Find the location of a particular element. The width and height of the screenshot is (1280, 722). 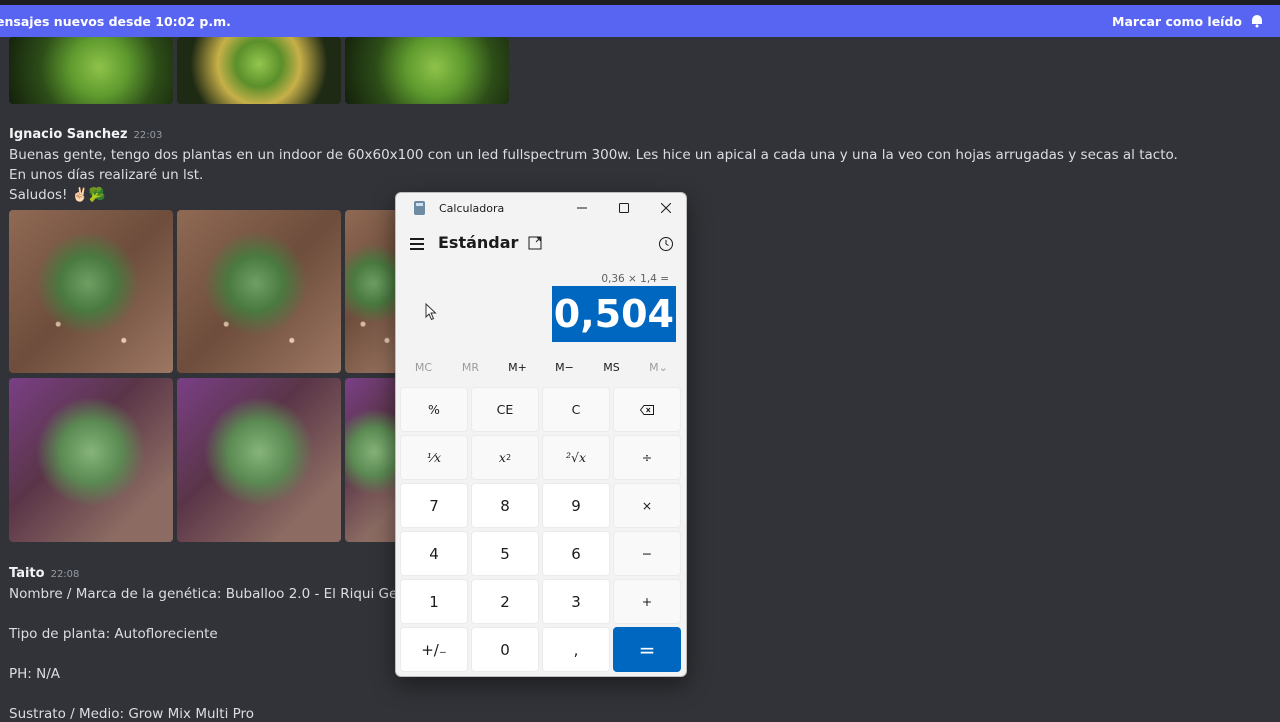

menu-icon is located at coordinates (417, 244).